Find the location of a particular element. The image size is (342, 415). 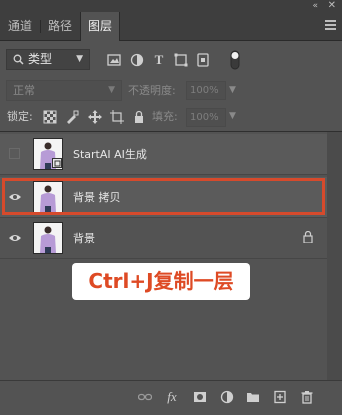

blend-mode-value: 正常 is located at coordinates (24, 90).